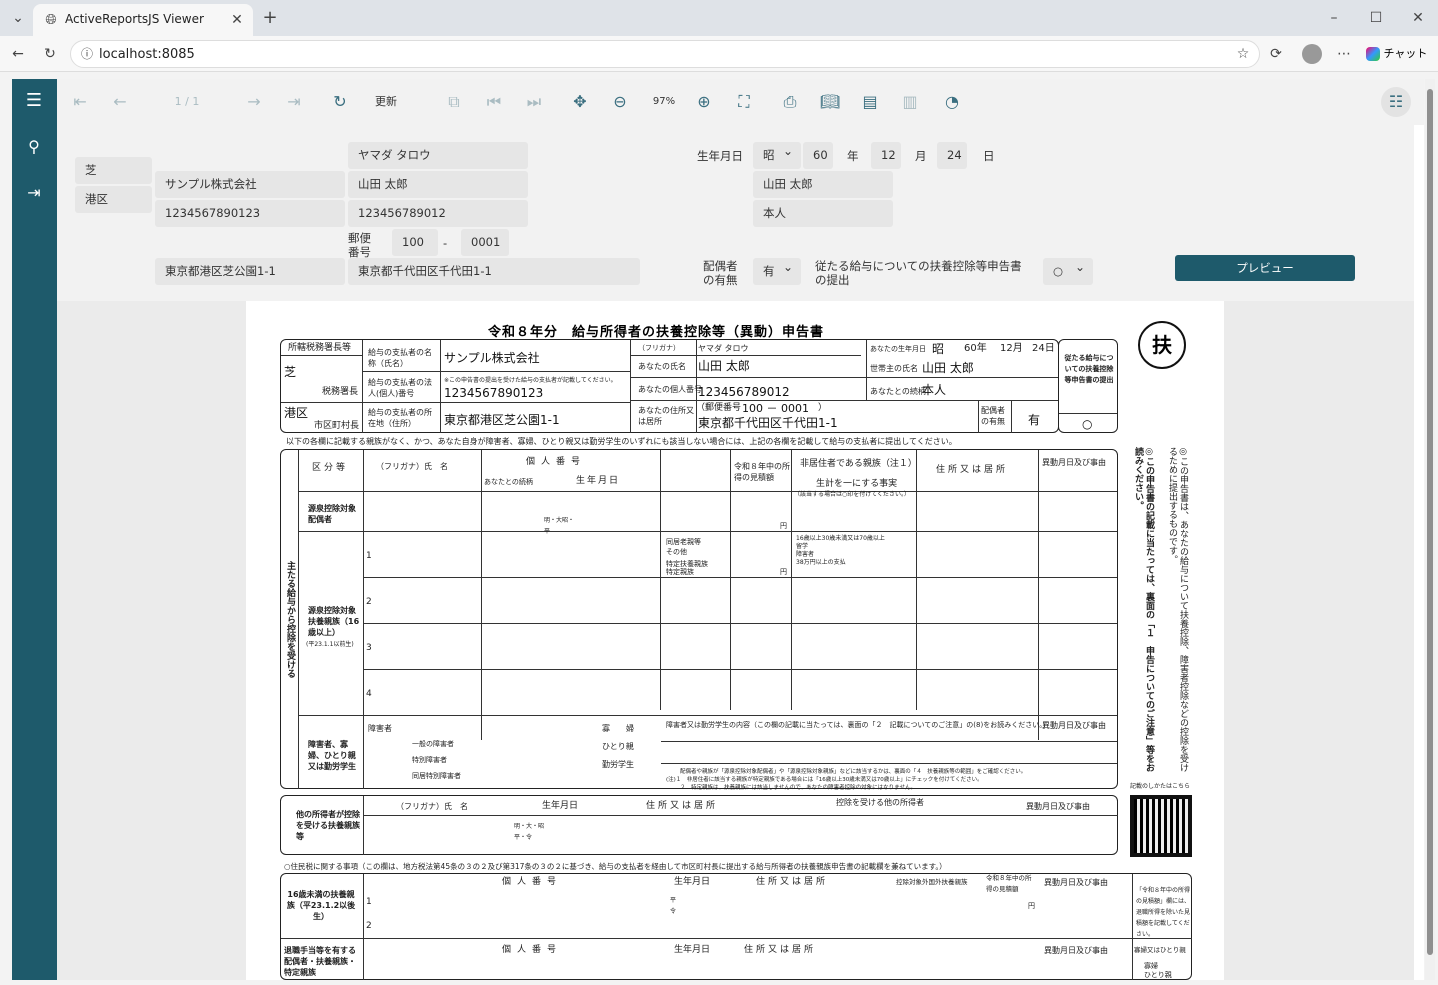  I want to click on zoom-out-icon: ⊖, so click(620, 102).